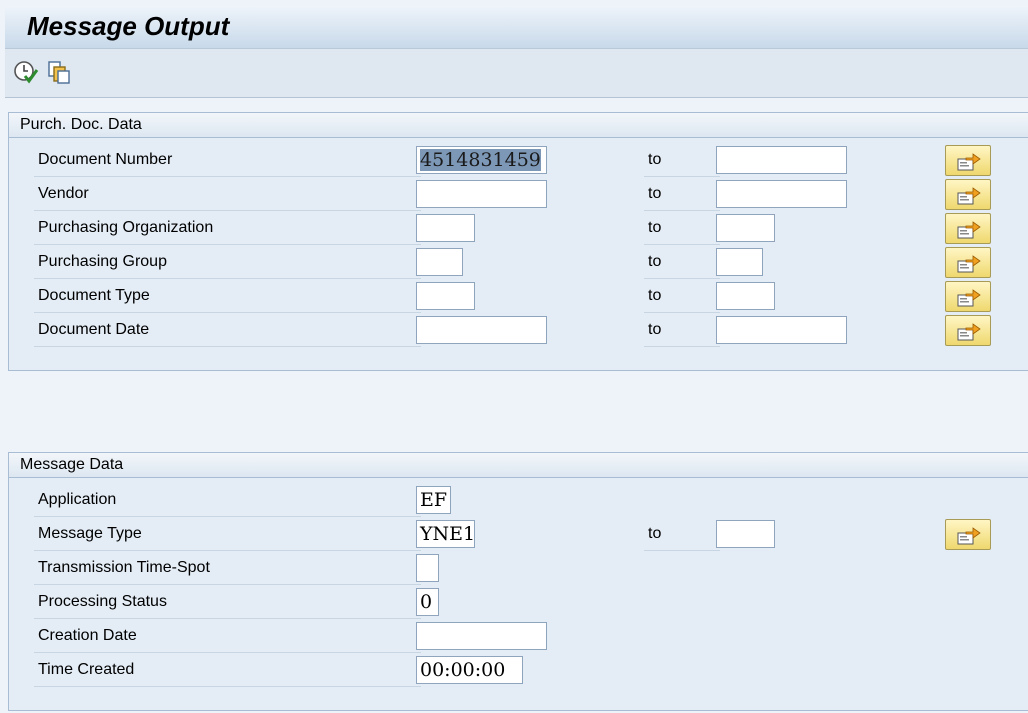  I want to click on processing-status-field: 0, so click(427, 602).